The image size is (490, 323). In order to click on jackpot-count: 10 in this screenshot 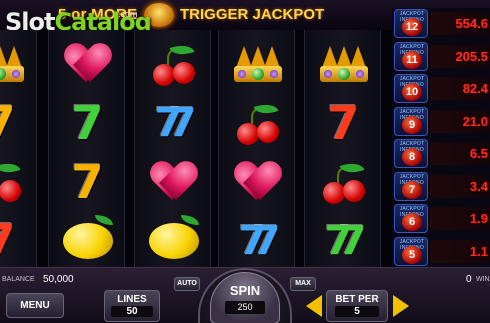, I will do `click(412, 92)`.